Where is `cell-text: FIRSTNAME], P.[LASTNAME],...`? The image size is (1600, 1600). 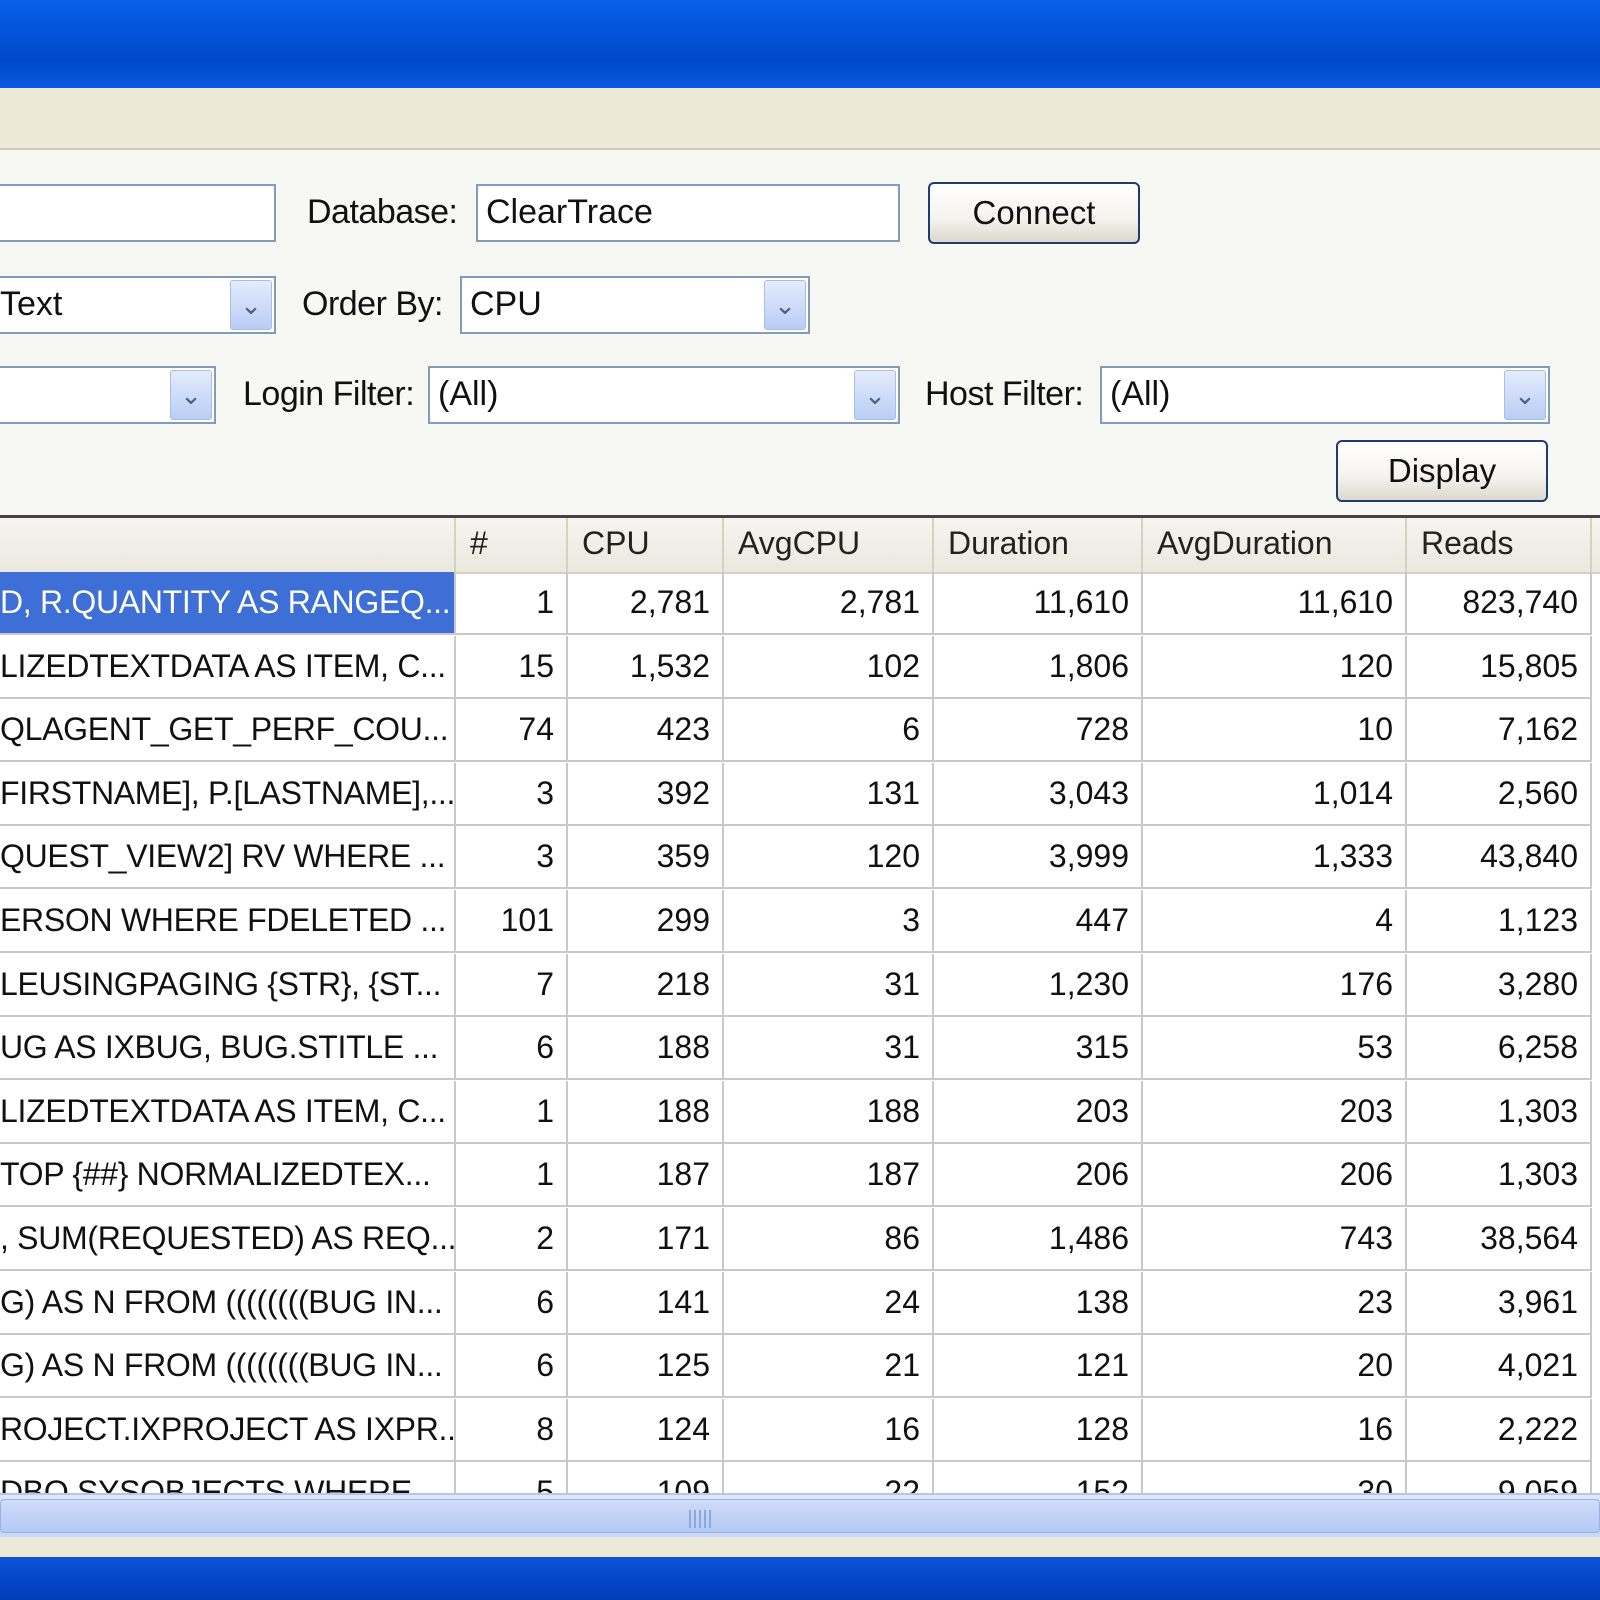 cell-text: FIRSTNAME], P.[LASTNAME],... is located at coordinates (228, 794).